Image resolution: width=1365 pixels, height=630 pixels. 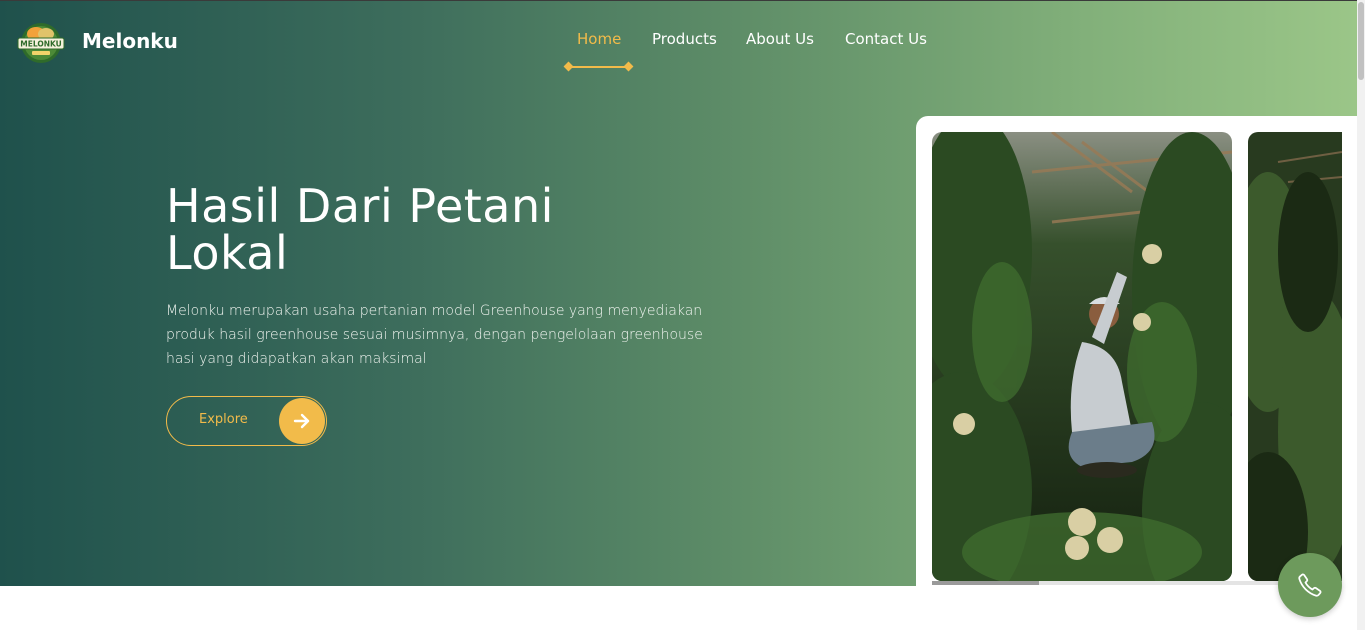 I want to click on brand-name: Melonku, so click(x=130, y=41).